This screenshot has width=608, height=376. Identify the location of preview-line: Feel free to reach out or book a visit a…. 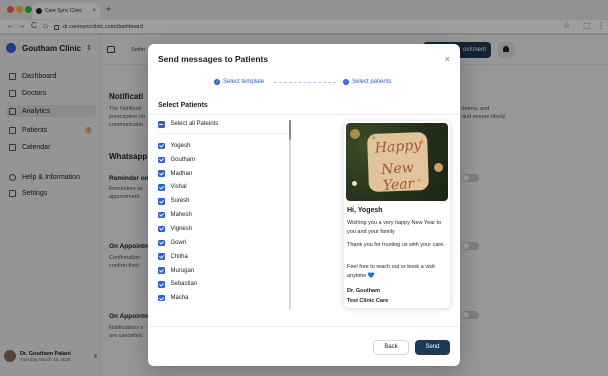
(391, 271).